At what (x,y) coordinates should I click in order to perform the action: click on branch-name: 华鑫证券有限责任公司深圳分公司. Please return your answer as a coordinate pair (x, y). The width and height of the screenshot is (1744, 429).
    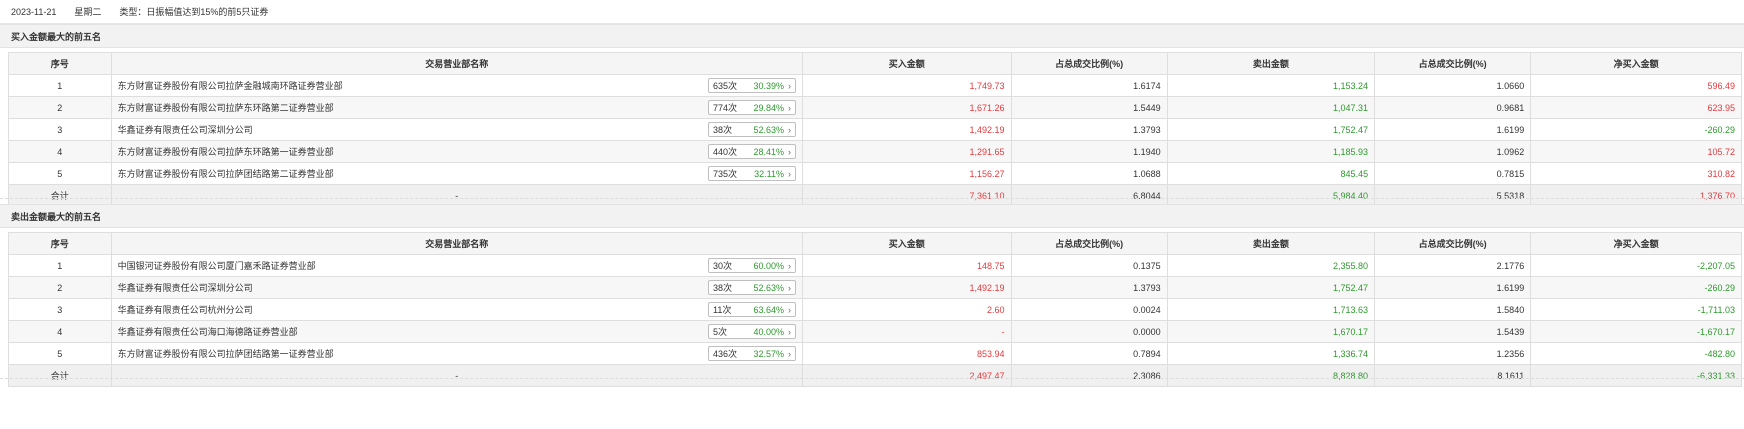
    Looking at the image, I should click on (185, 130).